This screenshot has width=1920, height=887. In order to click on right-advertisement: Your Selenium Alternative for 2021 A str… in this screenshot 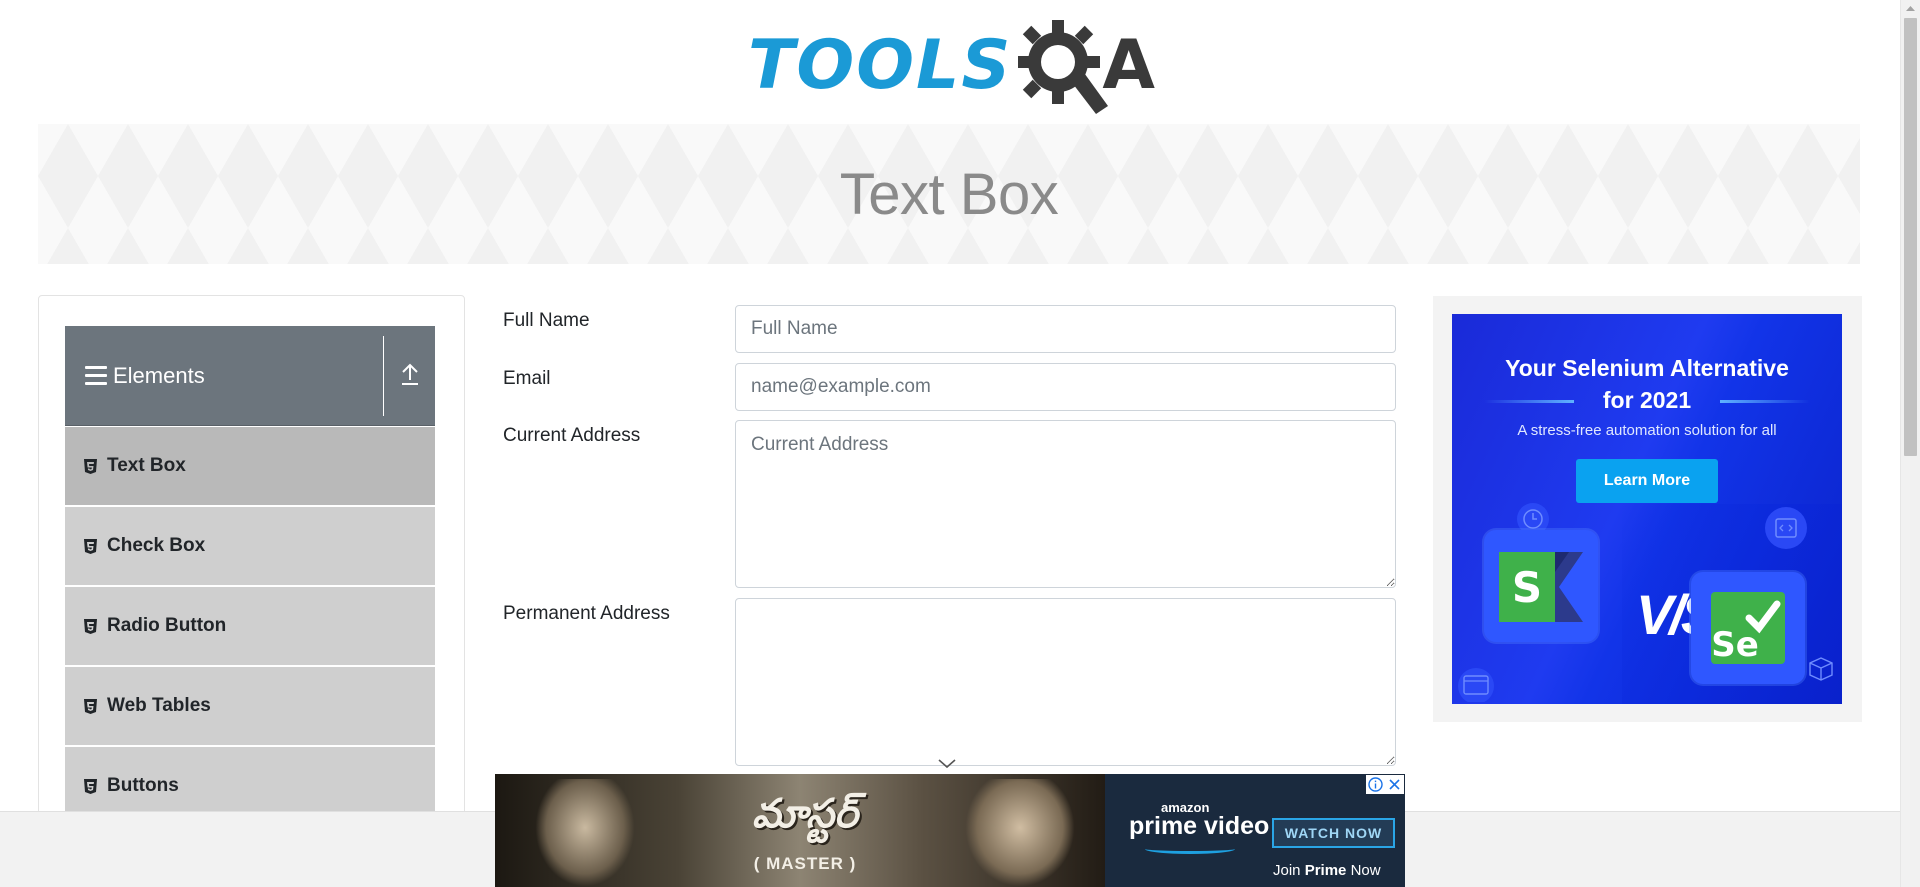, I will do `click(1647, 509)`.